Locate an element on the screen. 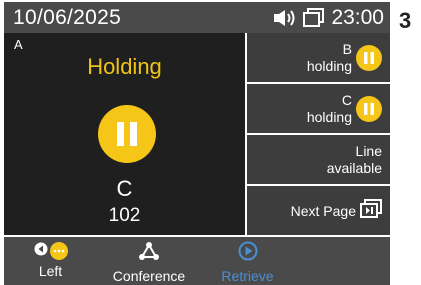  status-right: 23:00 is located at coordinates (328, 18).